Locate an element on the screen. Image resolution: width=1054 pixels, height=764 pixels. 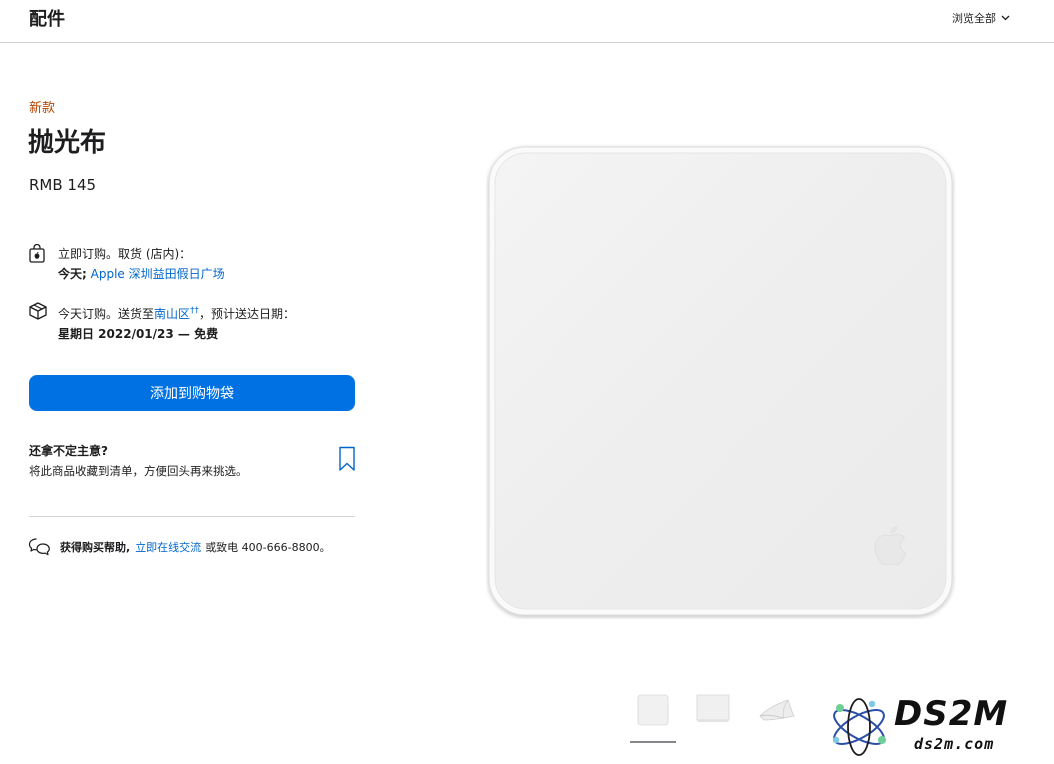
divider is located at coordinates (192, 516).